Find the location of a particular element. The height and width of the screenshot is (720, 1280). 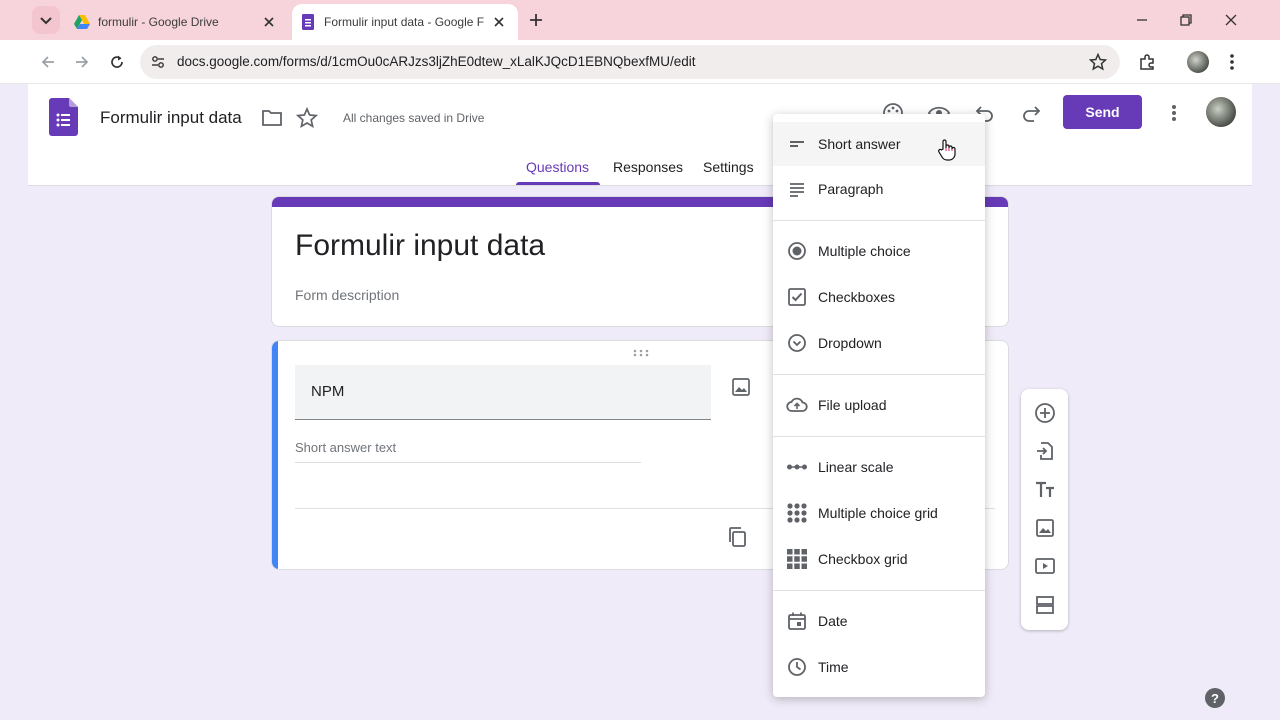

active-tab-indicator is located at coordinates (558, 183).